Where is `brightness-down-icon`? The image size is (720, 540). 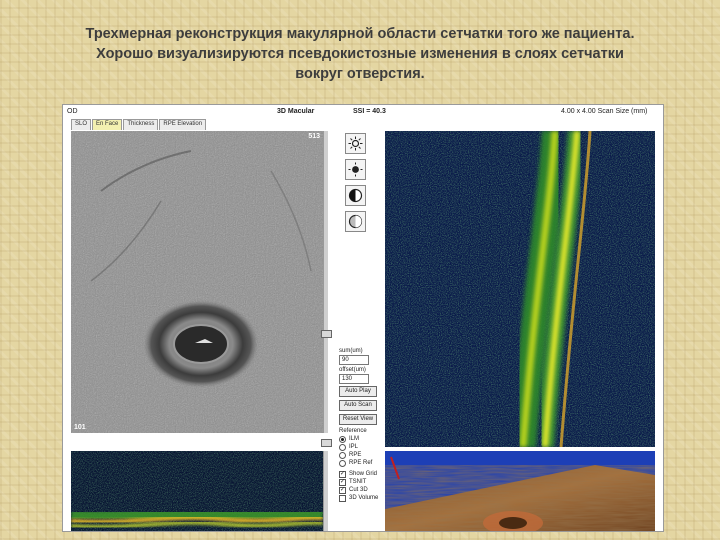
brightness-down-icon is located at coordinates (355, 169).